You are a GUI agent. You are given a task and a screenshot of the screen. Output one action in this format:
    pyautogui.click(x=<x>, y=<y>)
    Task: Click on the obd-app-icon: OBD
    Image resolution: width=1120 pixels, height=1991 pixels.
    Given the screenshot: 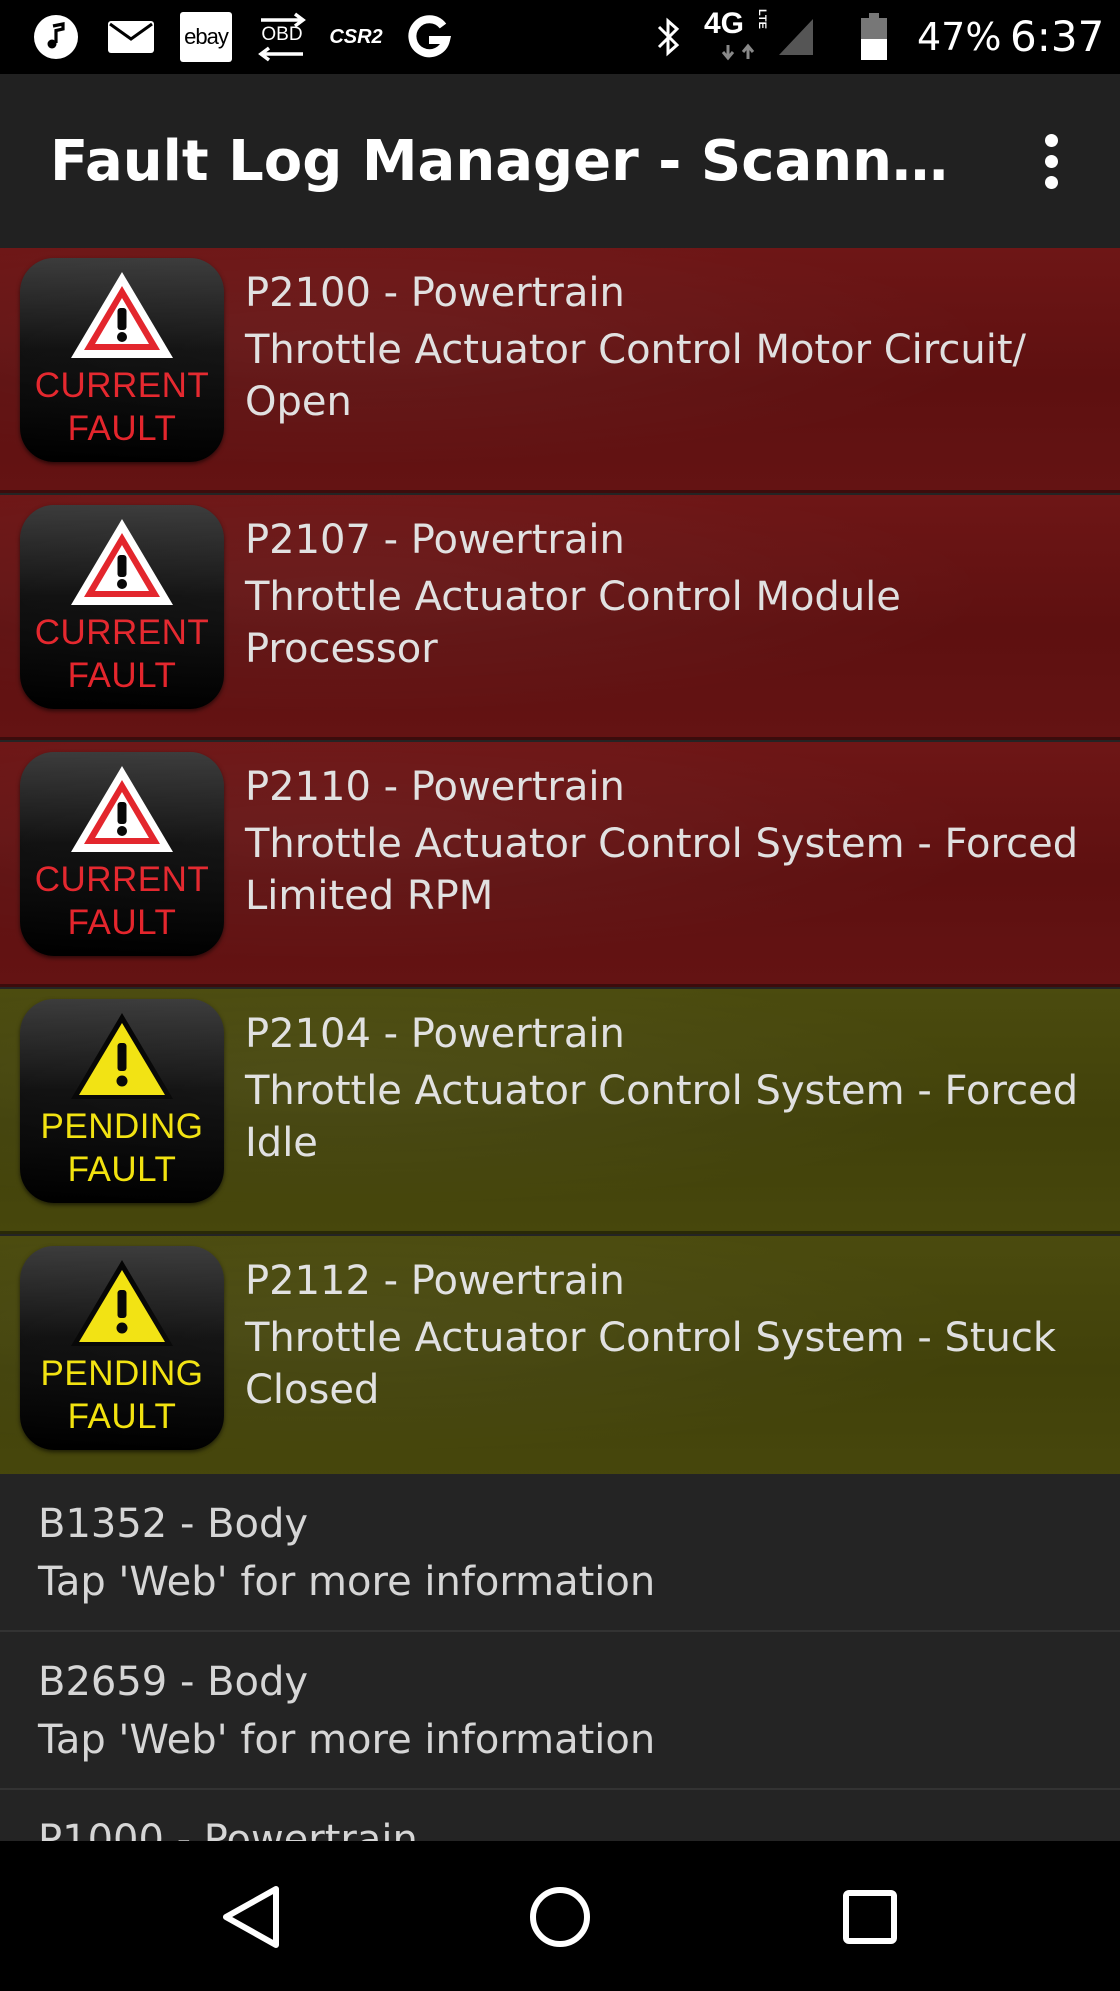 What is the action you would take?
    pyautogui.click(x=282, y=37)
    